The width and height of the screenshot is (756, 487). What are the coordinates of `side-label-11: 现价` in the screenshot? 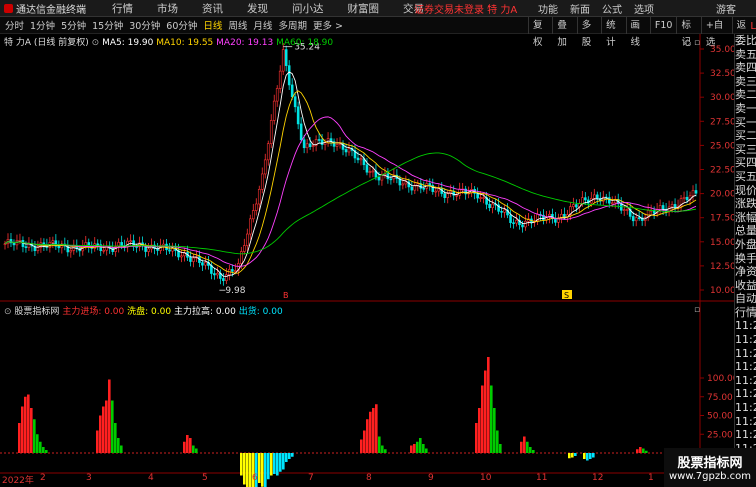 It's located at (745, 191).